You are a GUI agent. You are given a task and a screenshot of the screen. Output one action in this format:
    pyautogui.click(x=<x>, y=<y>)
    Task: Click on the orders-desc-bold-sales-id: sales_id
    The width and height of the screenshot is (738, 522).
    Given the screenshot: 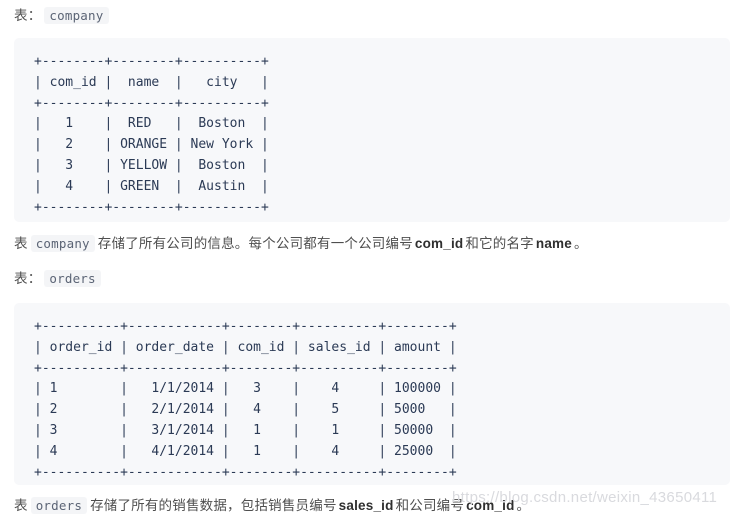 What is the action you would take?
    pyautogui.click(x=366, y=505)
    